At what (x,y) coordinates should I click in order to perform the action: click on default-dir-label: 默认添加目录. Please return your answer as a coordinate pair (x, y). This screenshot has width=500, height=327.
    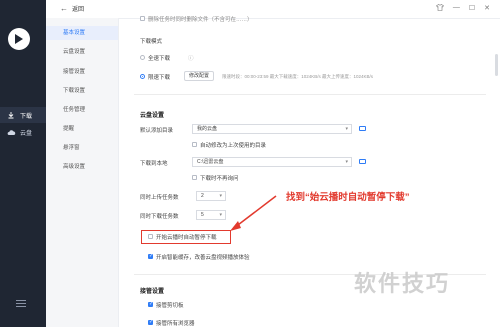
    Looking at the image, I should click on (157, 131).